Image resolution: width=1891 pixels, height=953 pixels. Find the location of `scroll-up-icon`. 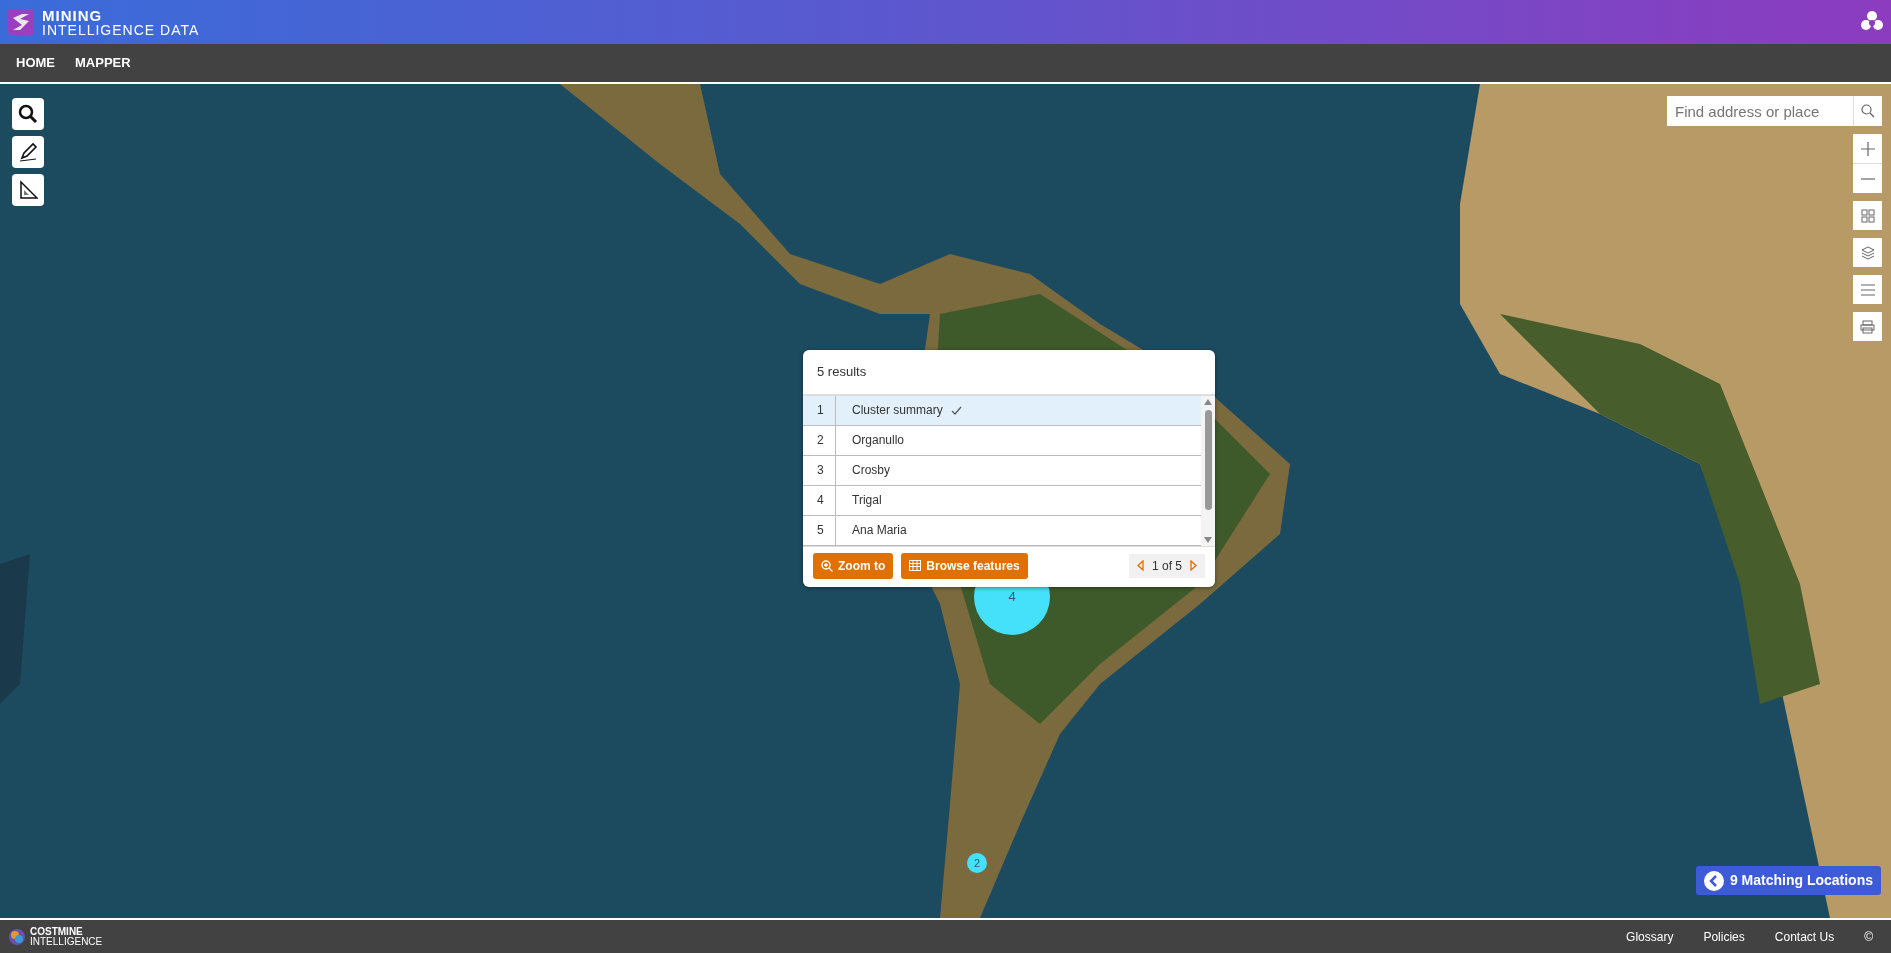

scroll-up-icon is located at coordinates (1208, 401).